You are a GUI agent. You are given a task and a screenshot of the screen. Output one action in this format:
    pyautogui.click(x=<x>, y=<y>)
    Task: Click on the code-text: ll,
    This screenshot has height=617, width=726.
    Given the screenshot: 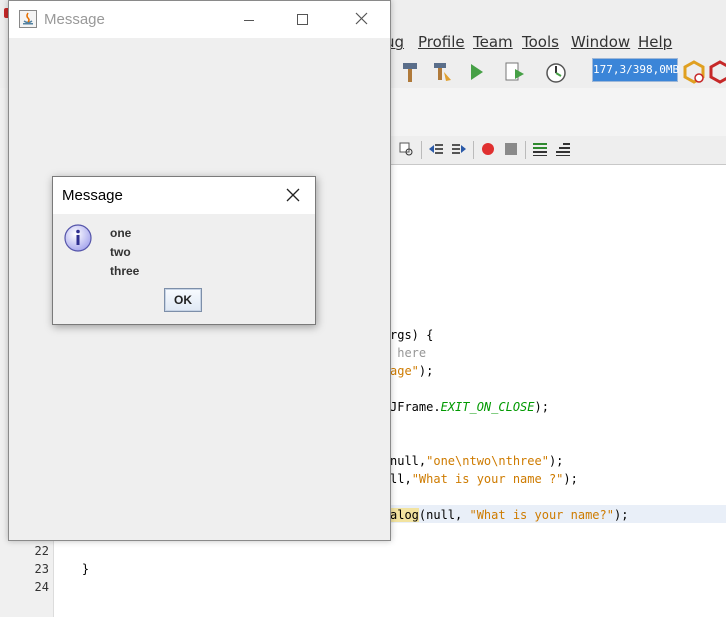 What is the action you would take?
    pyautogui.click(x=401, y=479)
    